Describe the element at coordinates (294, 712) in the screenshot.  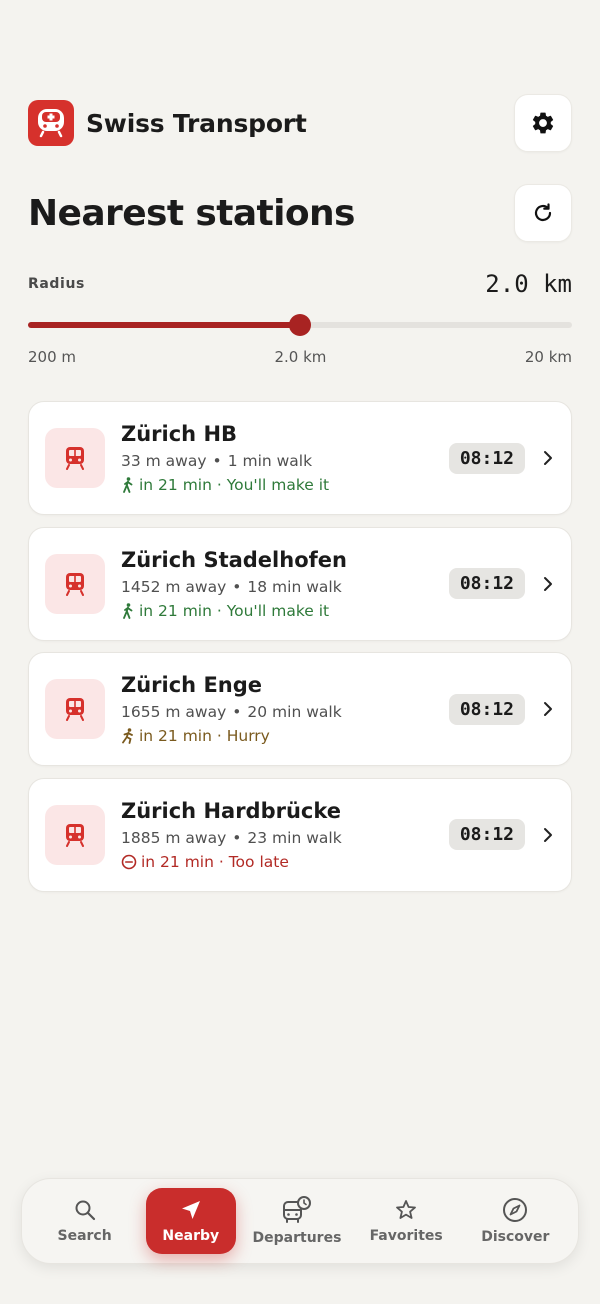
I see `walk-time: 20 min walk` at that location.